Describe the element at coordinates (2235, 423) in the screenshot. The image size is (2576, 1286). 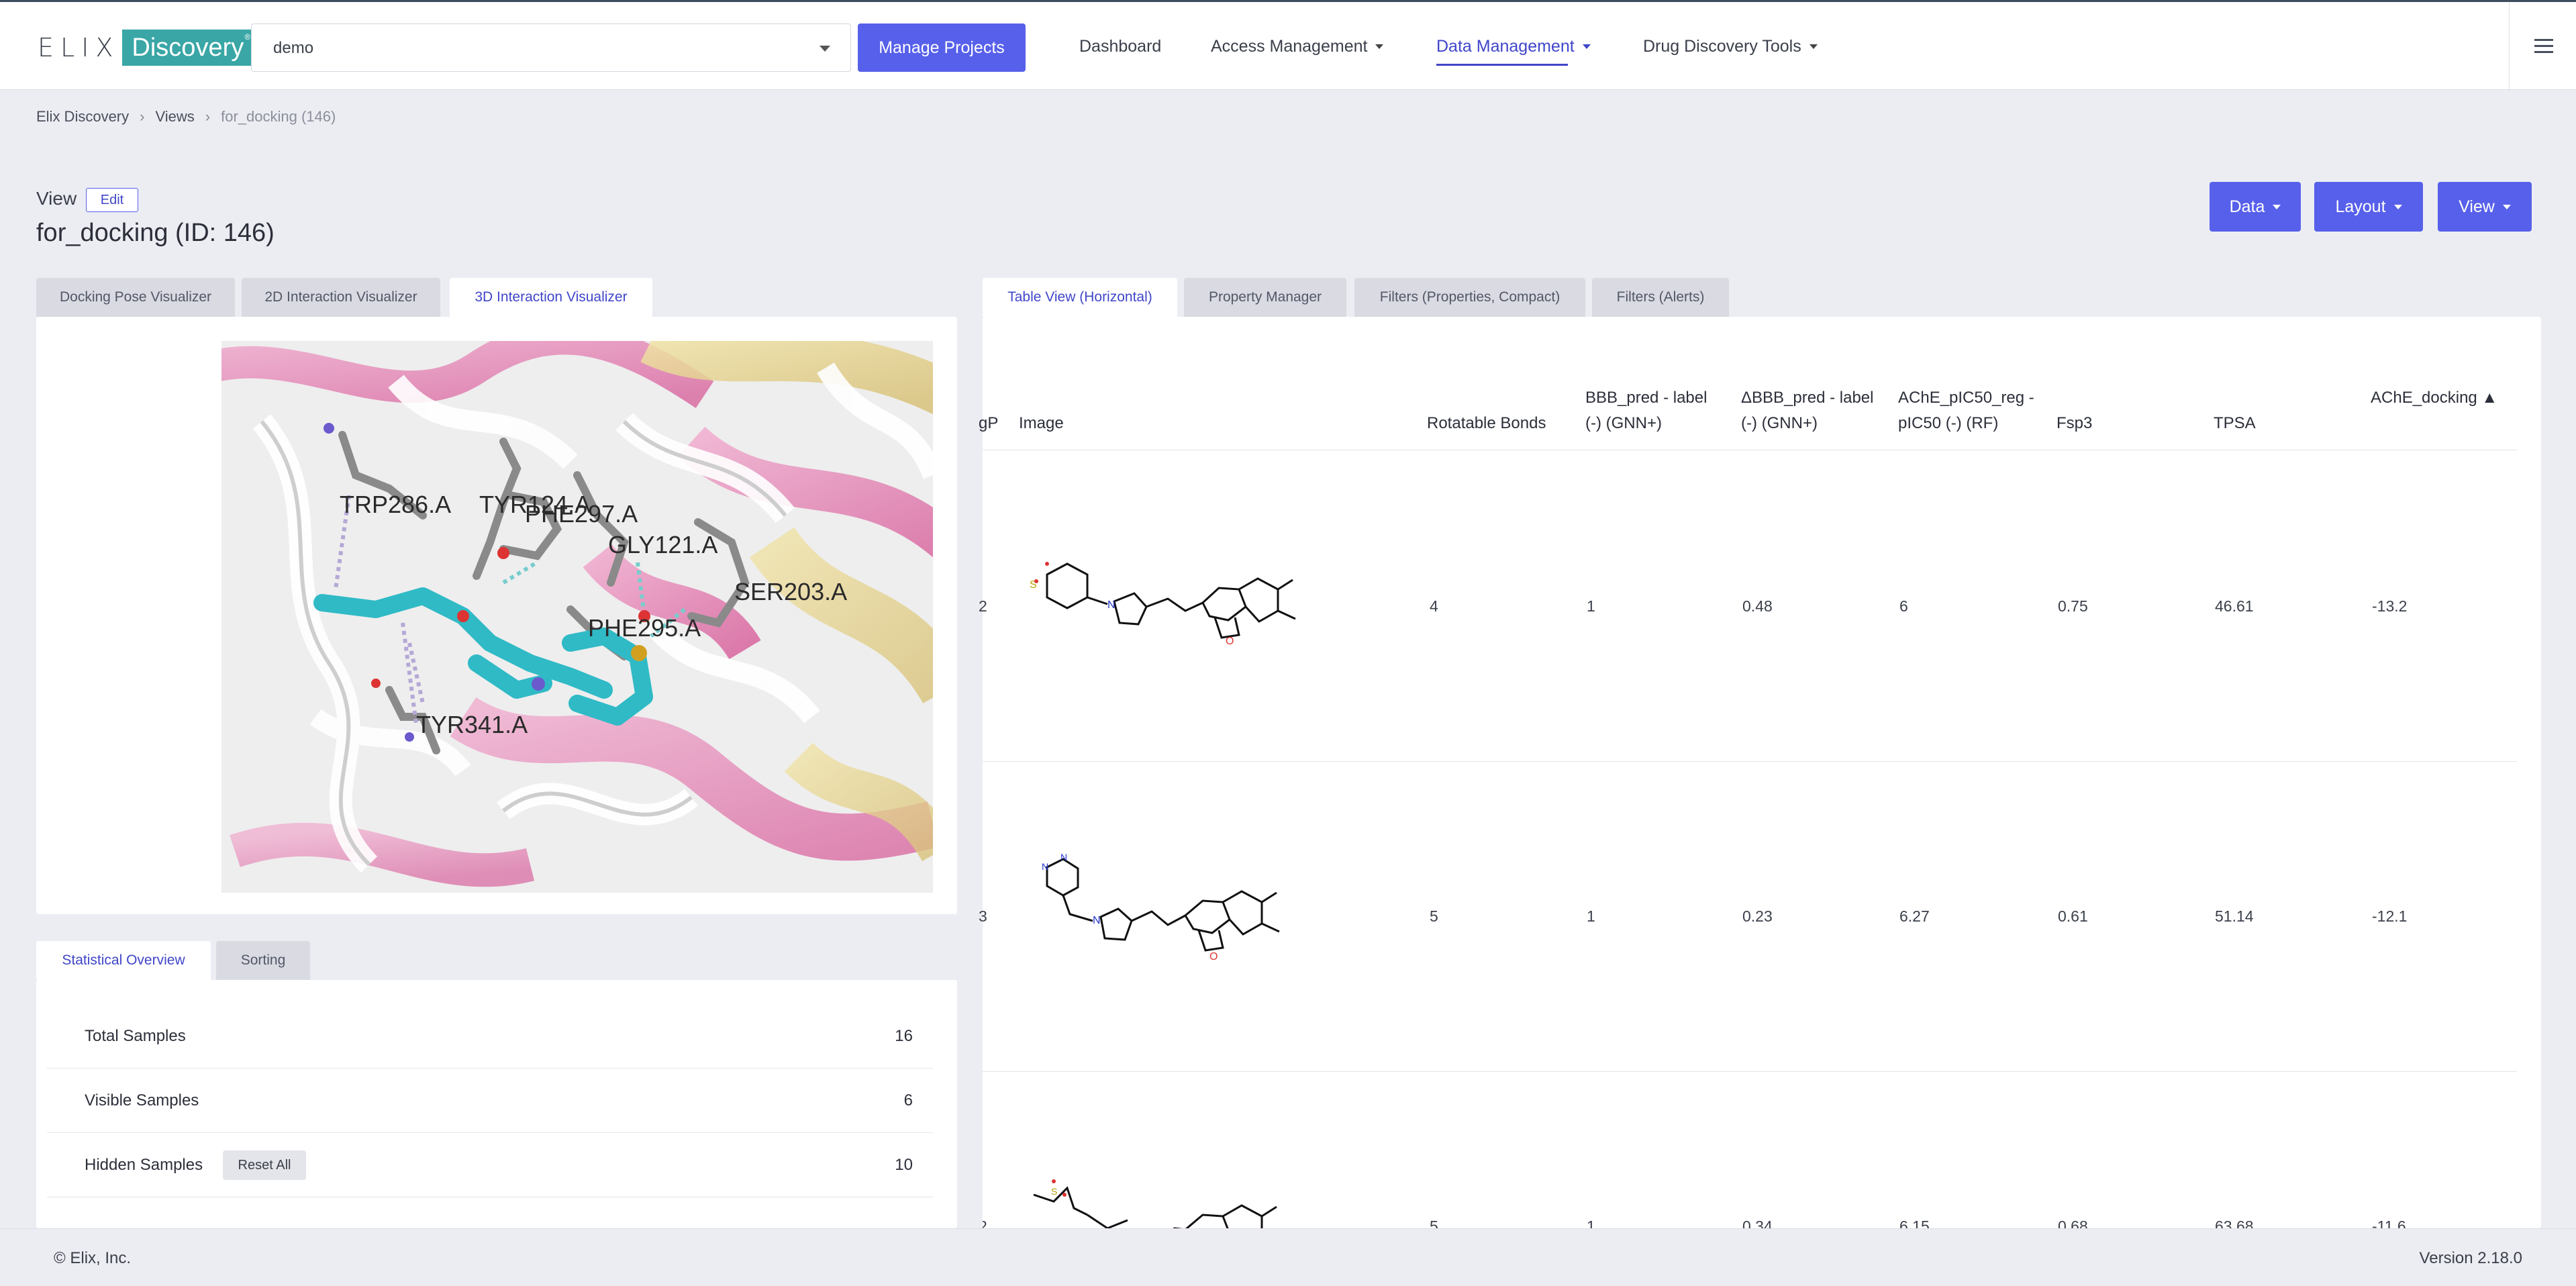
I see `col-tpsa: TPSA` at that location.